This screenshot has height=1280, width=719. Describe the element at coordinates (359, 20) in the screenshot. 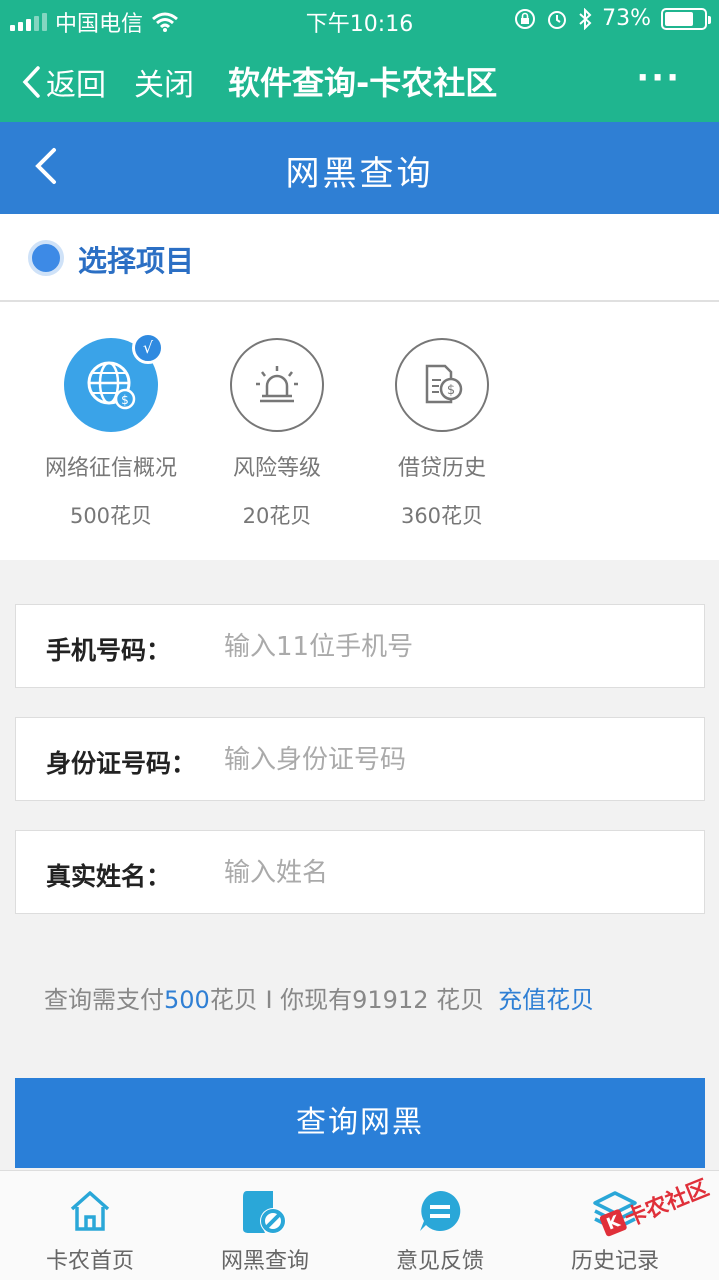

I see `status-bar: 中国电信 下午10:16 73%` at that location.